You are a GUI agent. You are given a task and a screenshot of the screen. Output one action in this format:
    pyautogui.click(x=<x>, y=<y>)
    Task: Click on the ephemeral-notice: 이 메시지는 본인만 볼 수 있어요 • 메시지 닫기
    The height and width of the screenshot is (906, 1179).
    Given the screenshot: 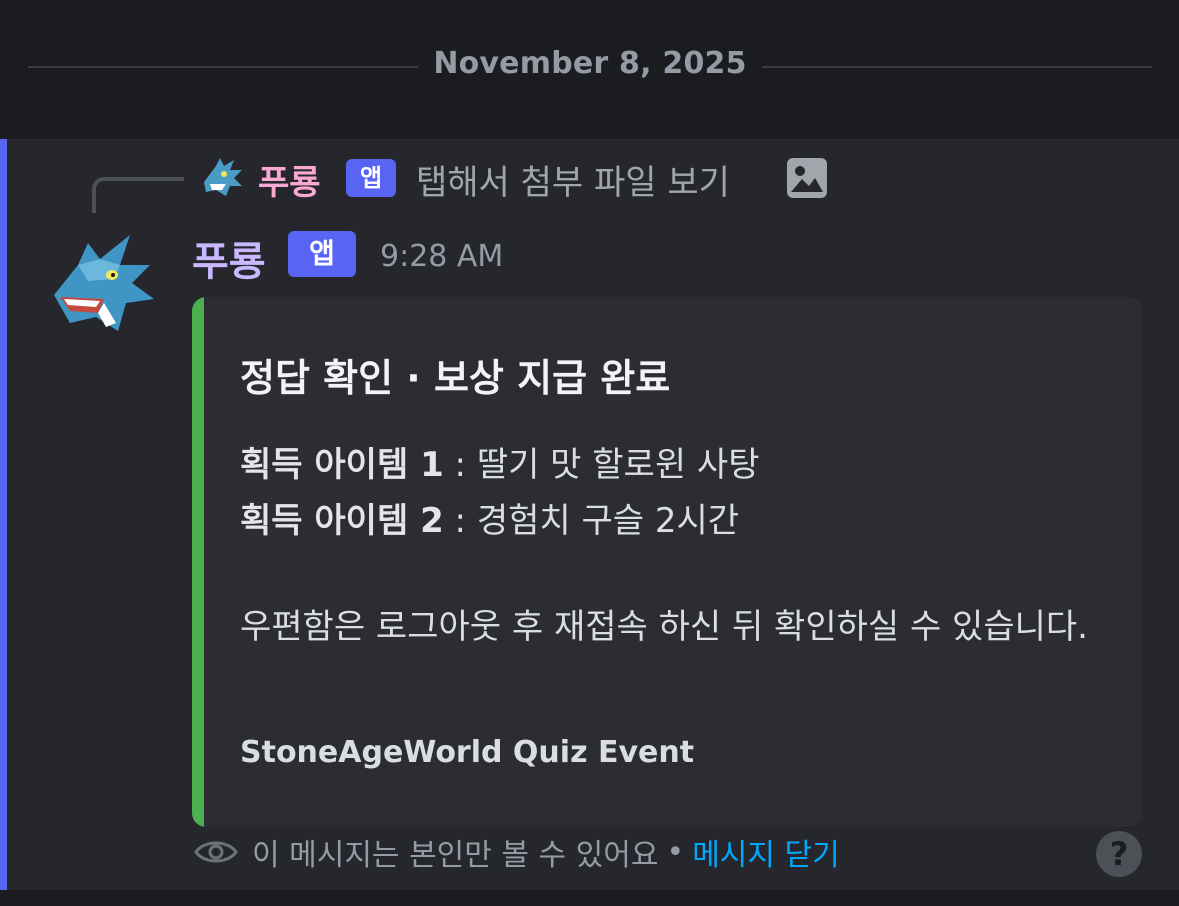 What is the action you would take?
    pyautogui.click(x=517, y=852)
    